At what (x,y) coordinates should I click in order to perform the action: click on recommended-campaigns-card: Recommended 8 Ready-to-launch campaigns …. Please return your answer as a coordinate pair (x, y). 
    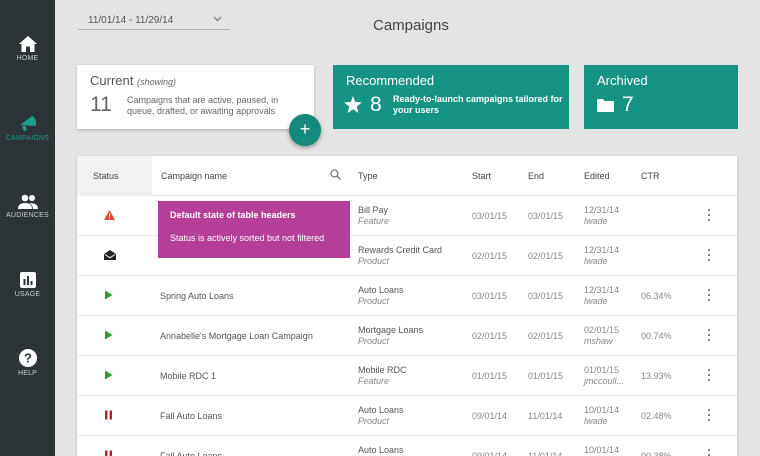
    Looking at the image, I should click on (451, 97).